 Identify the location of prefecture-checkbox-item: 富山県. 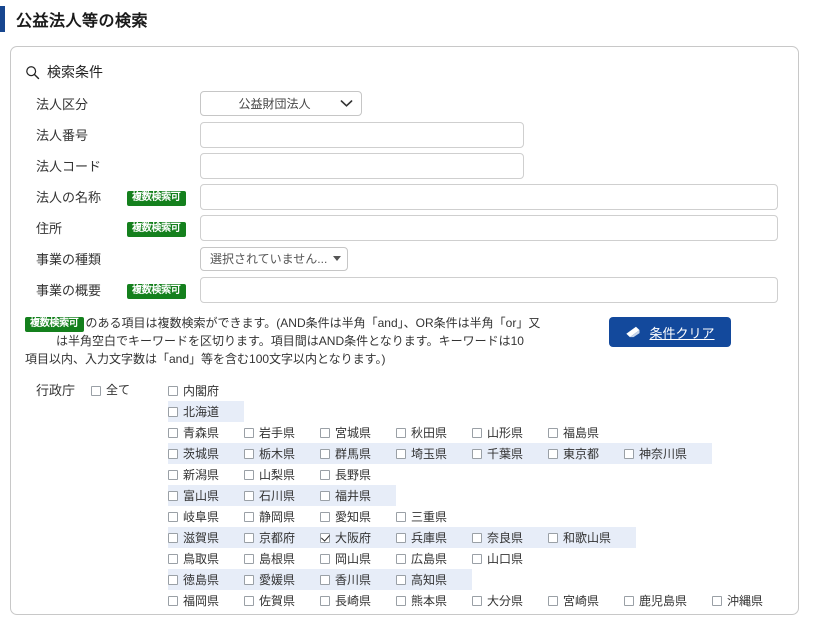
(206, 495).